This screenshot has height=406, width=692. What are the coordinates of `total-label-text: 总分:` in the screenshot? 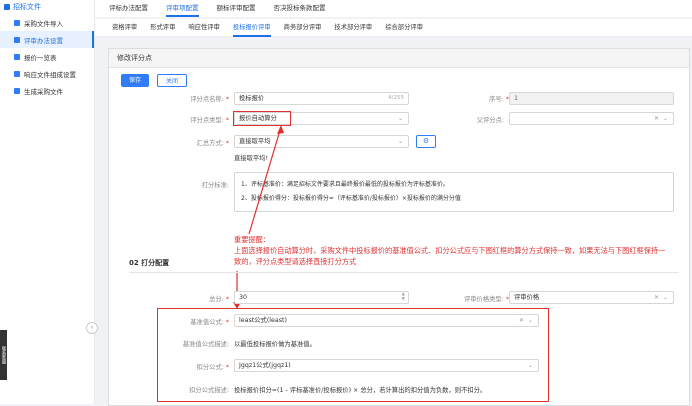 It's located at (216, 299).